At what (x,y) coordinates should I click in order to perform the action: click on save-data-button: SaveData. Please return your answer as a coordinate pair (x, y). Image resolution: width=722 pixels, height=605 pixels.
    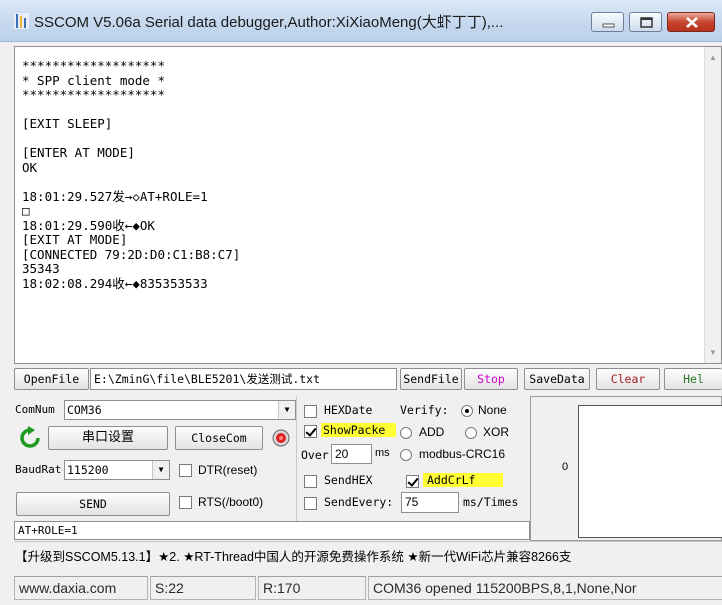
    Looking at the image, I should click on (557, 379).